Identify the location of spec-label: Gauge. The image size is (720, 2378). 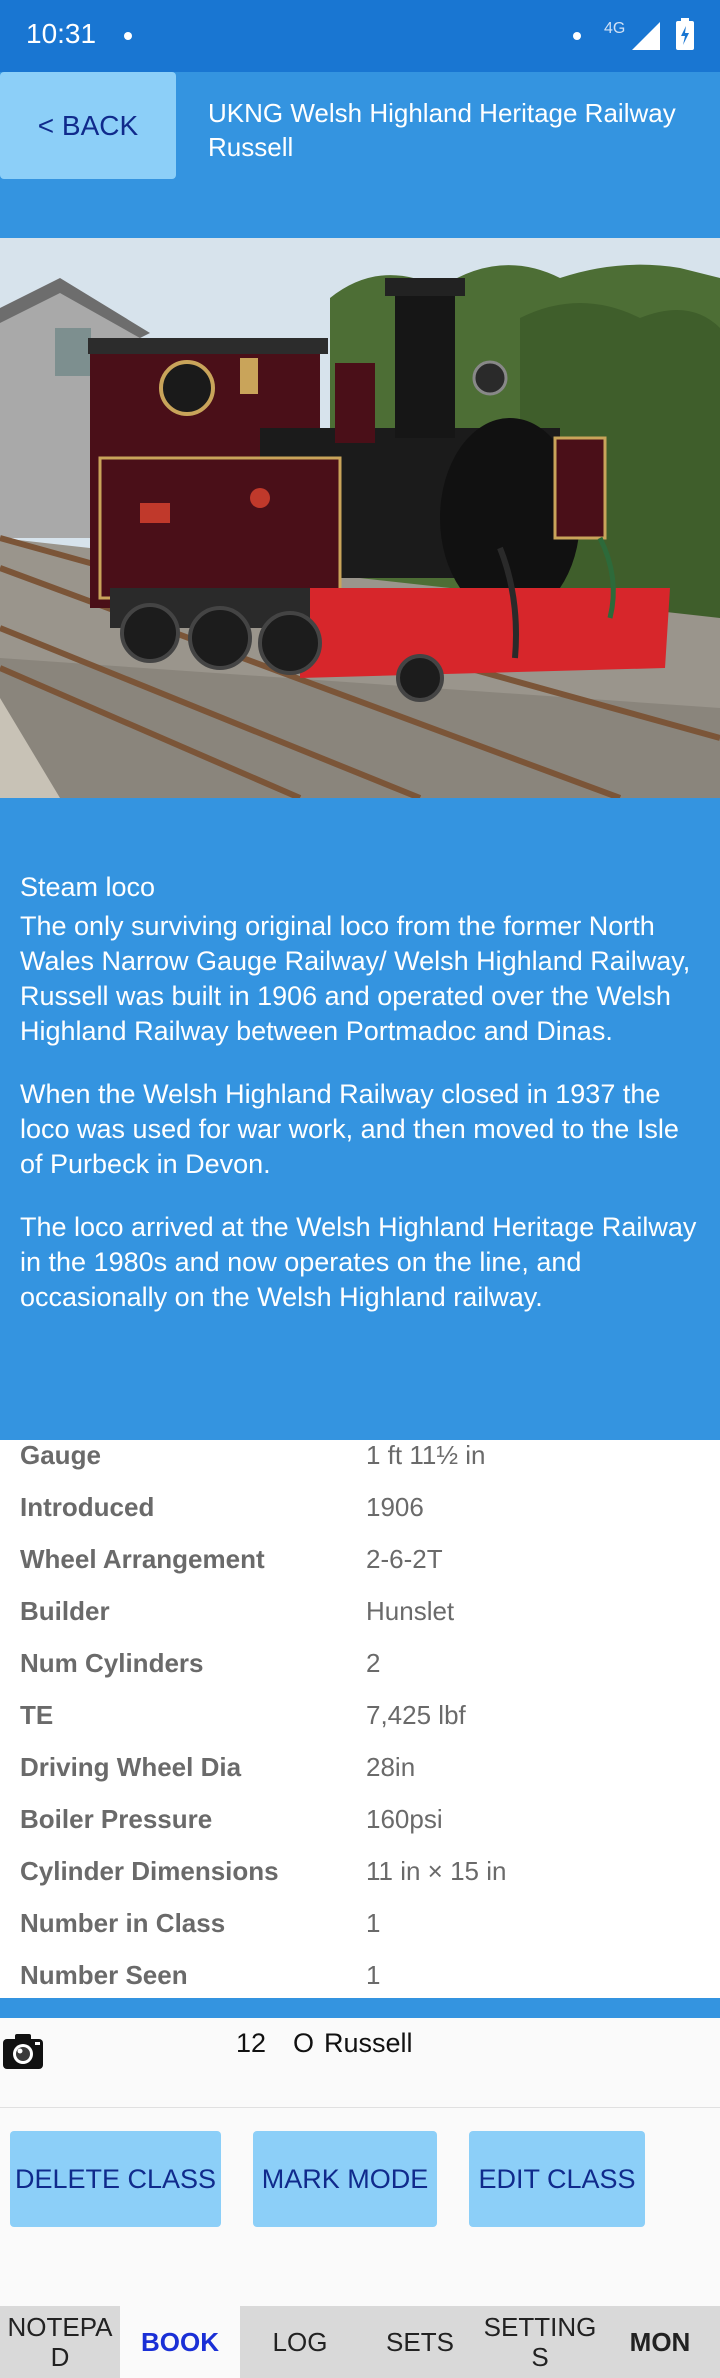
(60, 1455).